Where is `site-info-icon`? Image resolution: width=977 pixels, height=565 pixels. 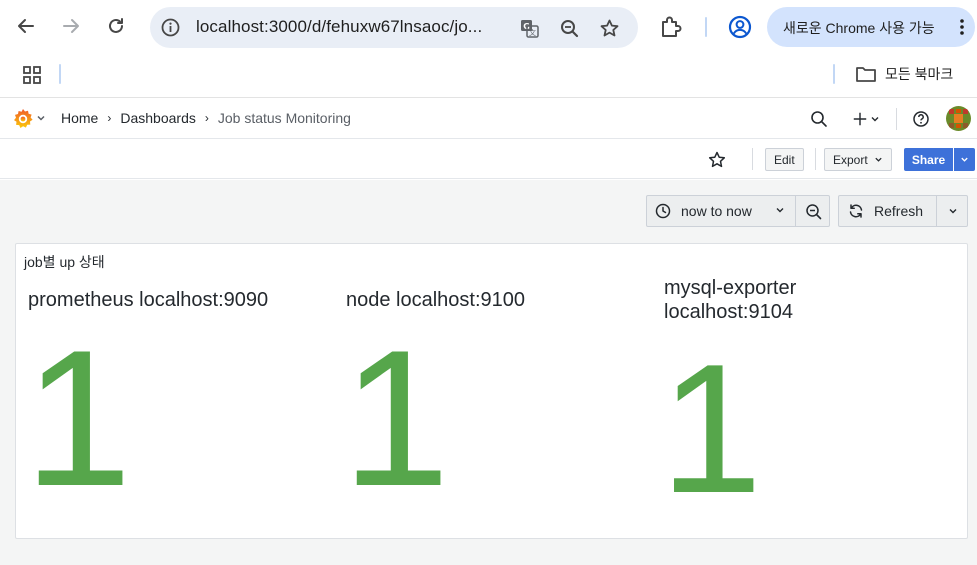
site-info-icon is located at coordinates (170, 27).